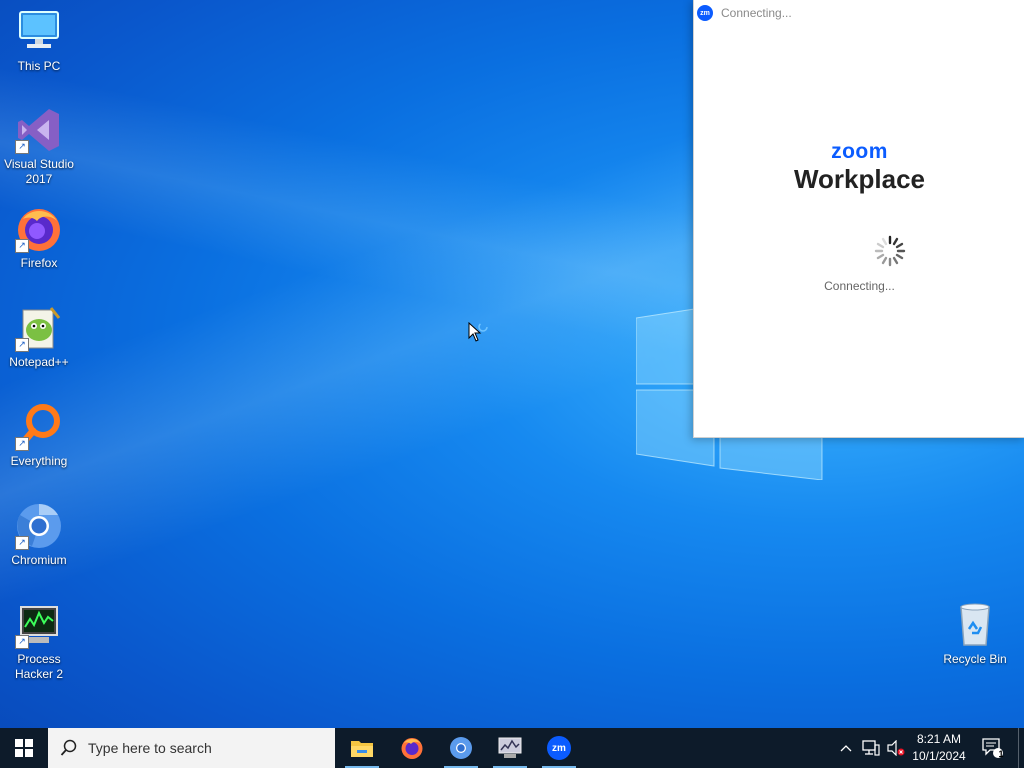 The height and width of the screenshot is (768, 1024). I want to click on desktop-icon-label: Firefox, so click(39, 263).